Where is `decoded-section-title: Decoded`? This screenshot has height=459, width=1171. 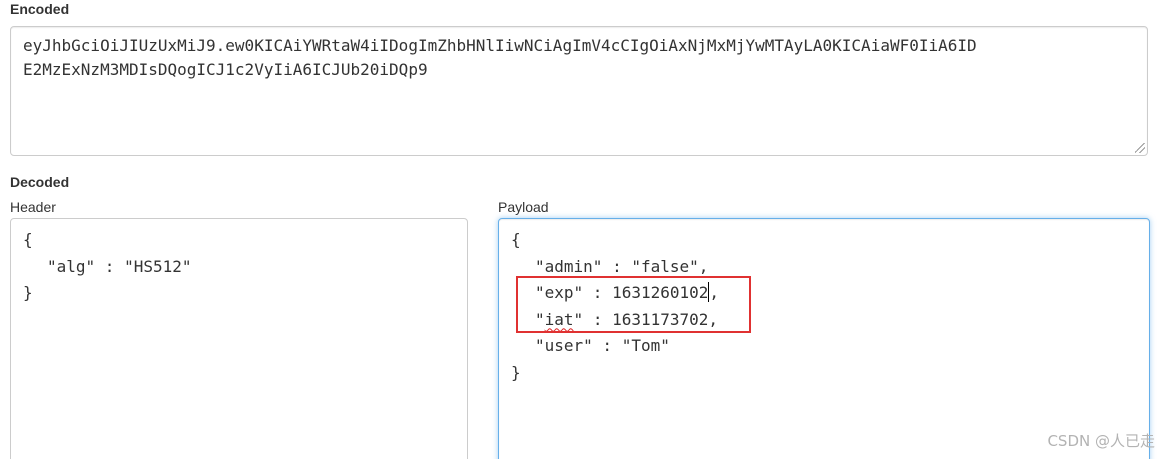
decoded-section-title: Decoded is located at coordinates (40, 182).